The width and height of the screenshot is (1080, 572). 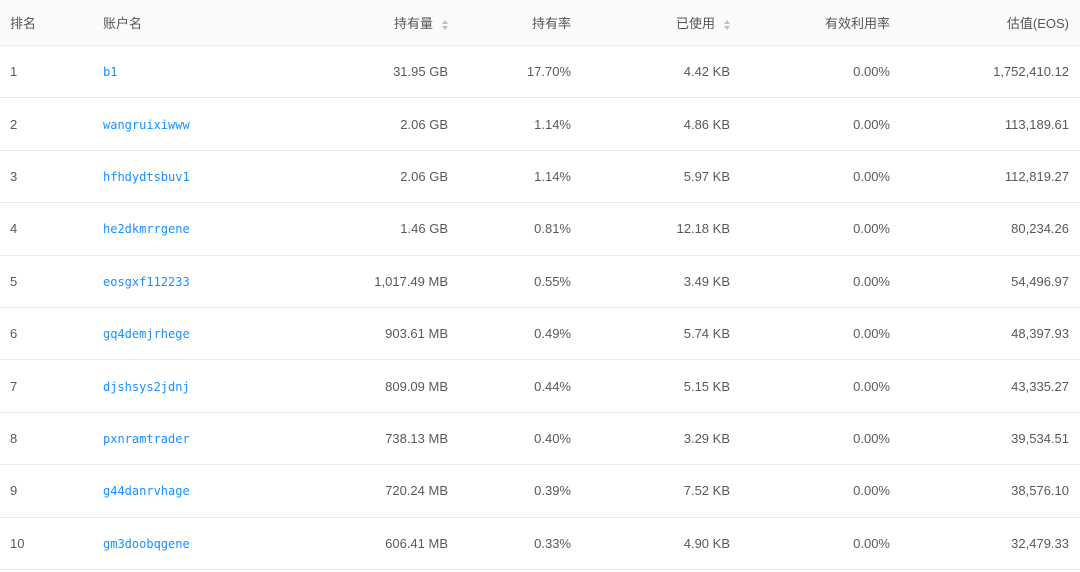 I want to click on account-cell: gm3doobqgene, so click(x=190, y=543).